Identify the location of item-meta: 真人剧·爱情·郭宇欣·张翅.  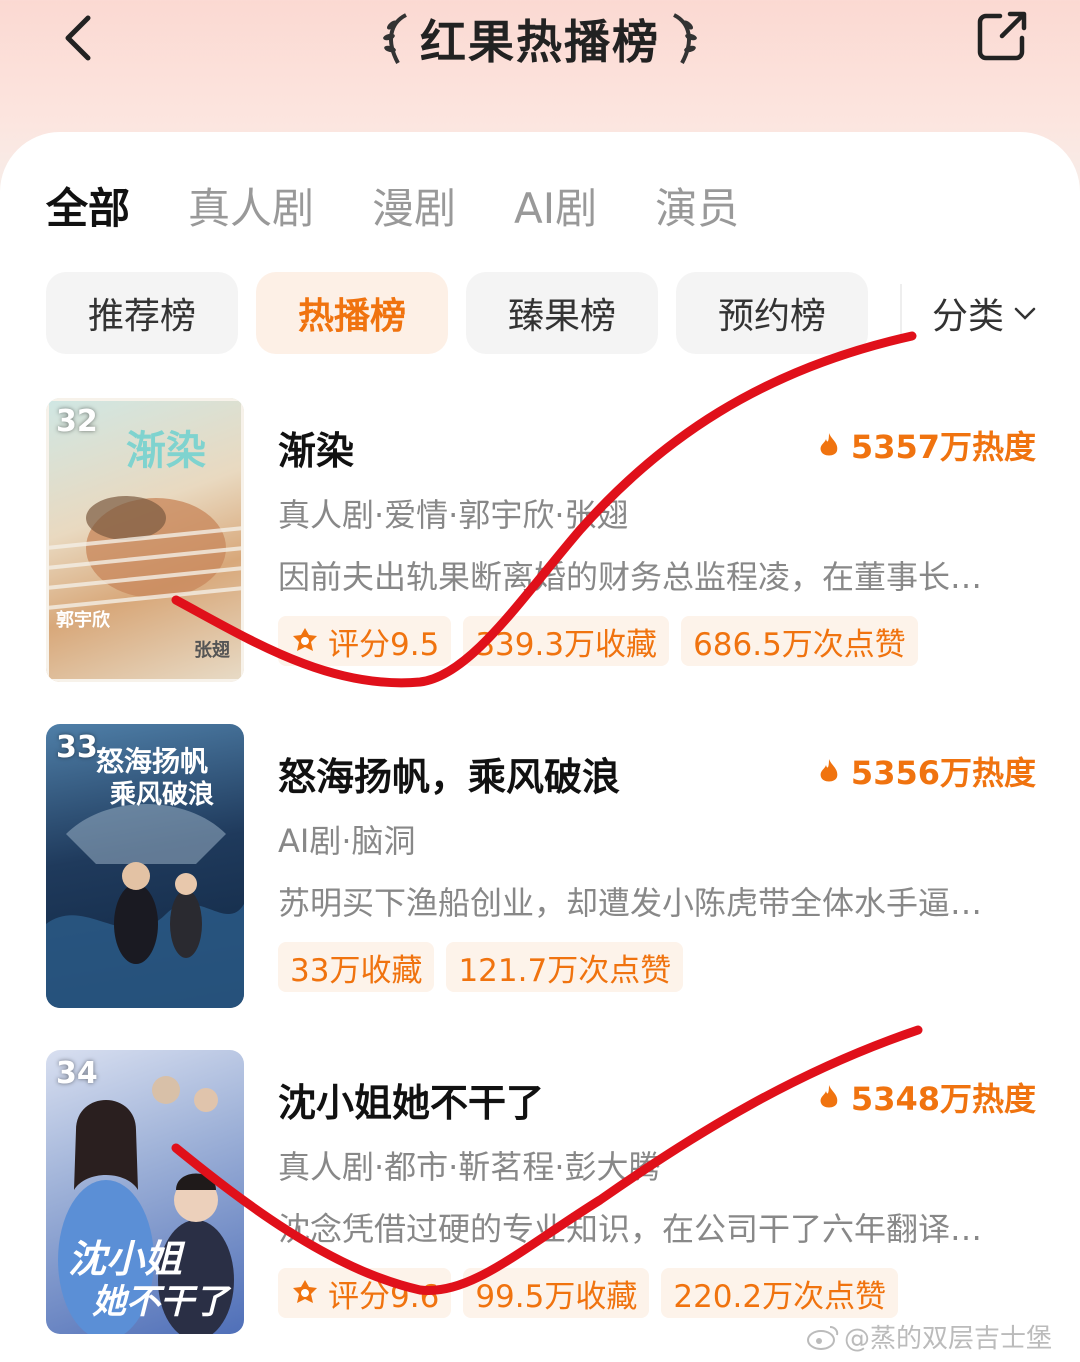
(453, 515).